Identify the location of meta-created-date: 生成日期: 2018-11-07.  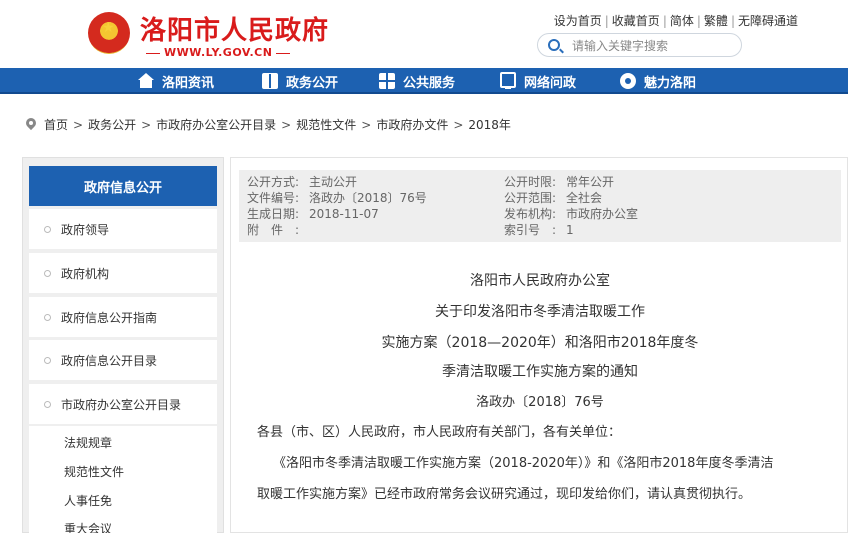
(313, 214).